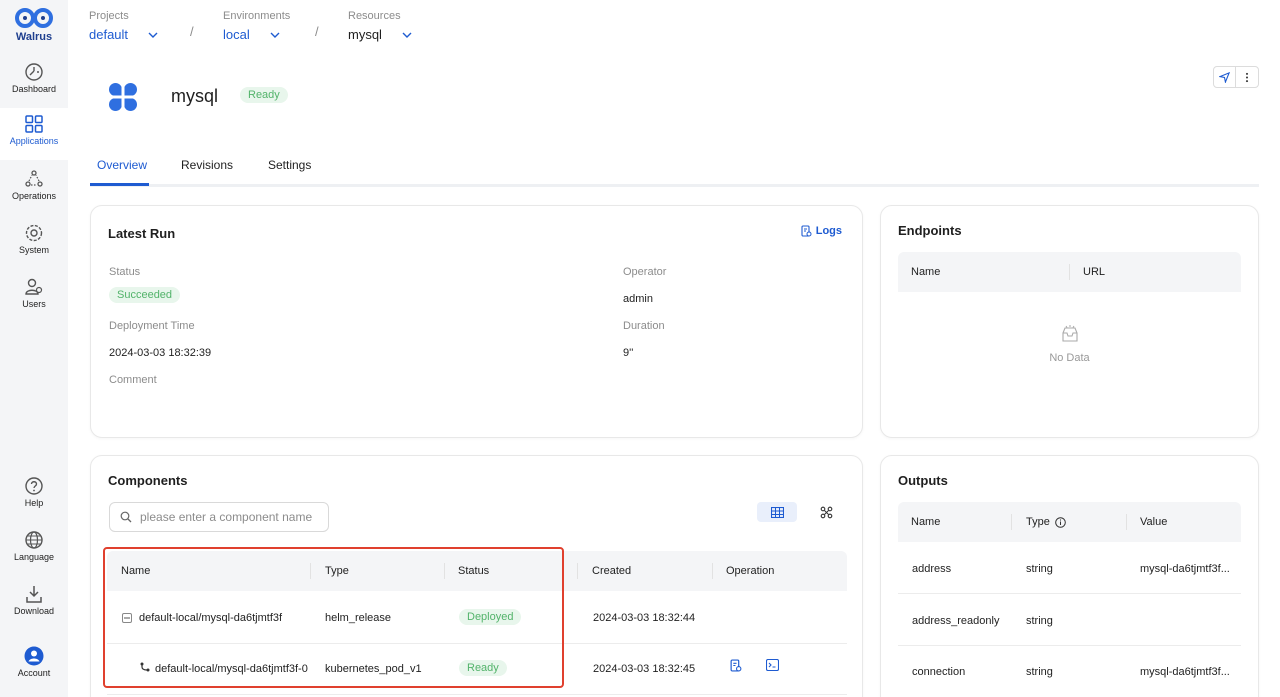 This screenshot has height=697, width=1280. I want to click on table-view-button, so click(777, 512).